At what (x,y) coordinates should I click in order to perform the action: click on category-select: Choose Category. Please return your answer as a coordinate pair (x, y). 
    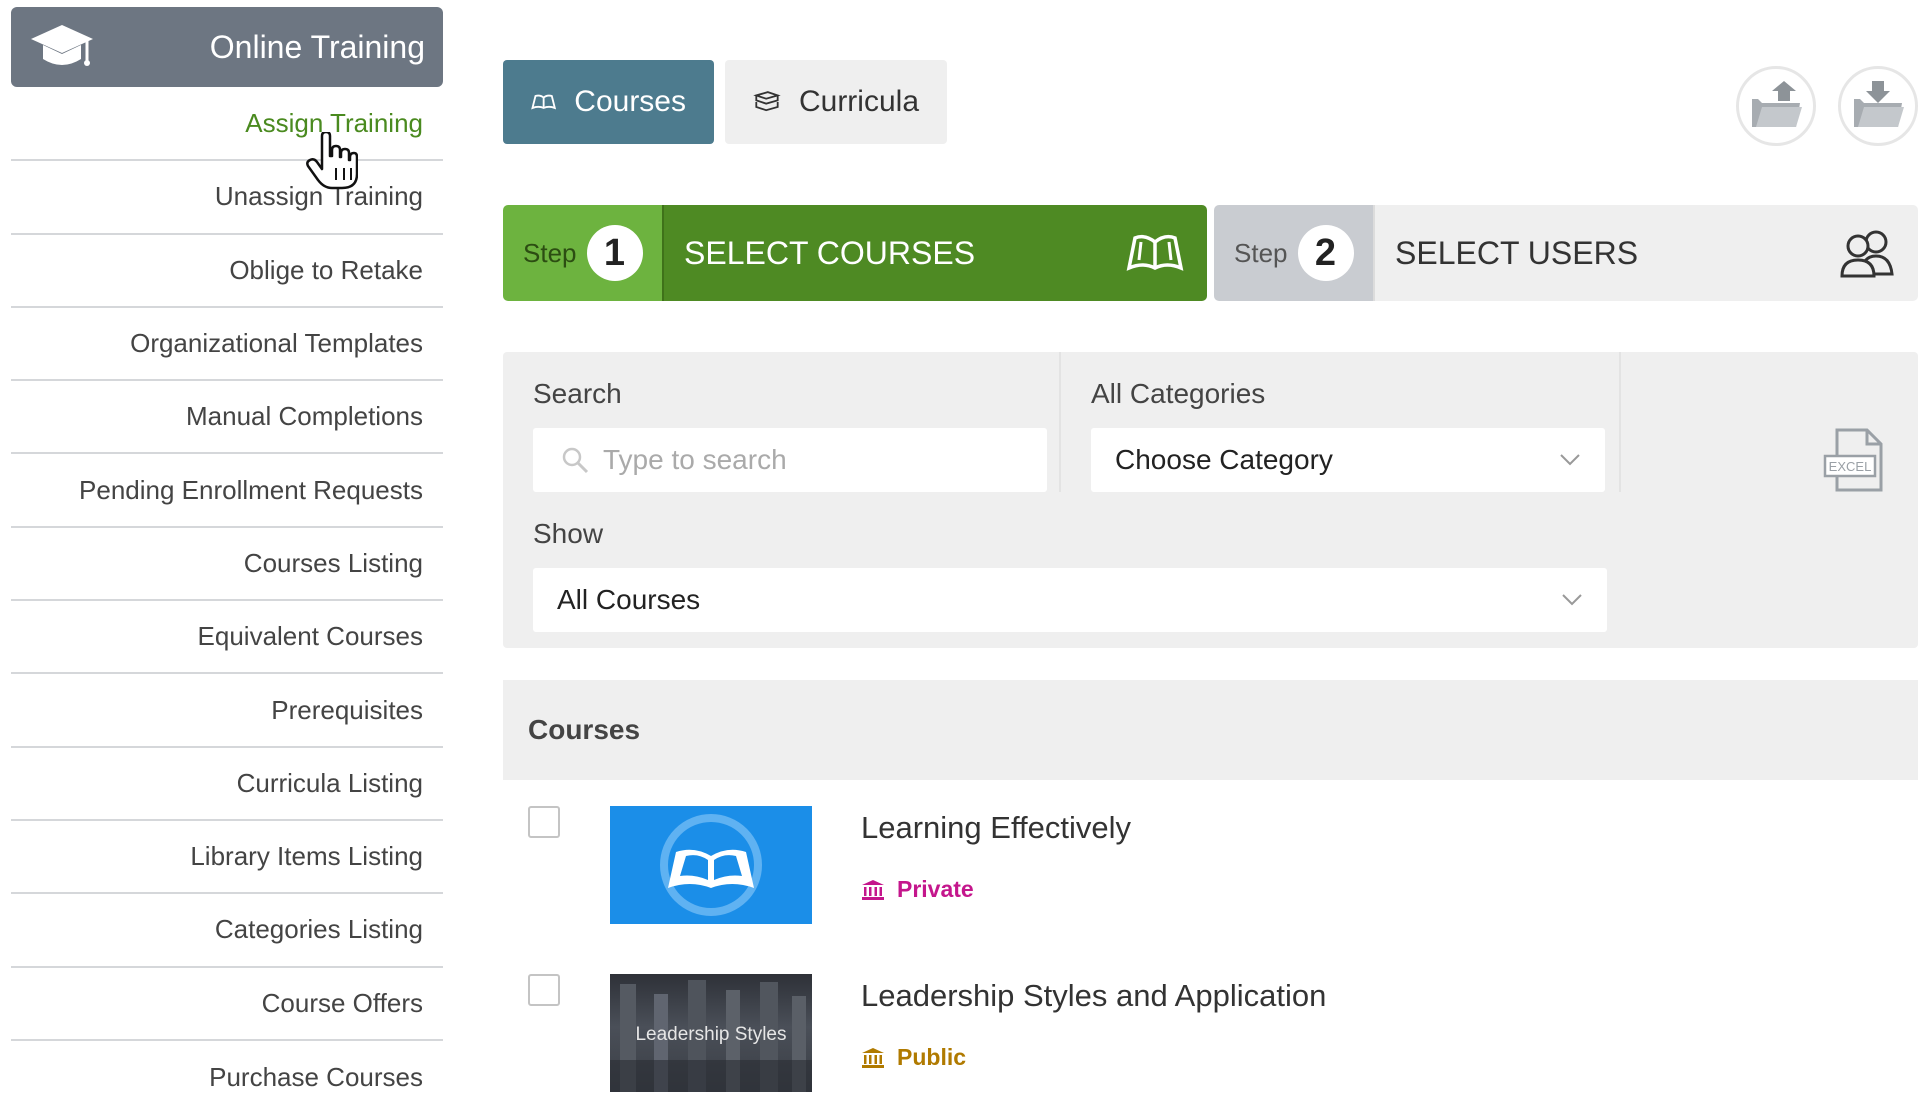
    Looking at the image, I should click on (1348, 460).